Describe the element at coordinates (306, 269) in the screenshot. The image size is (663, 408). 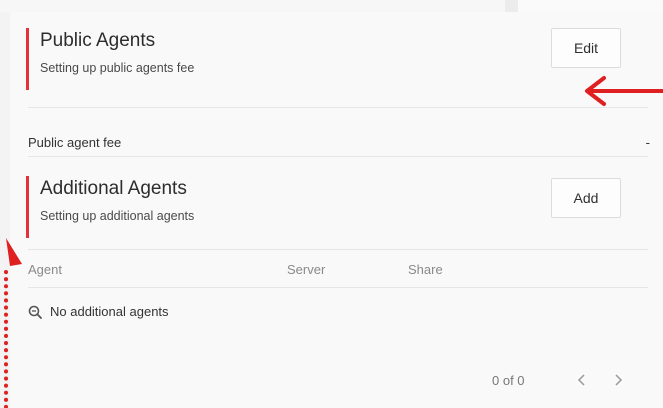
I see `column-header-server: Server` at that location.